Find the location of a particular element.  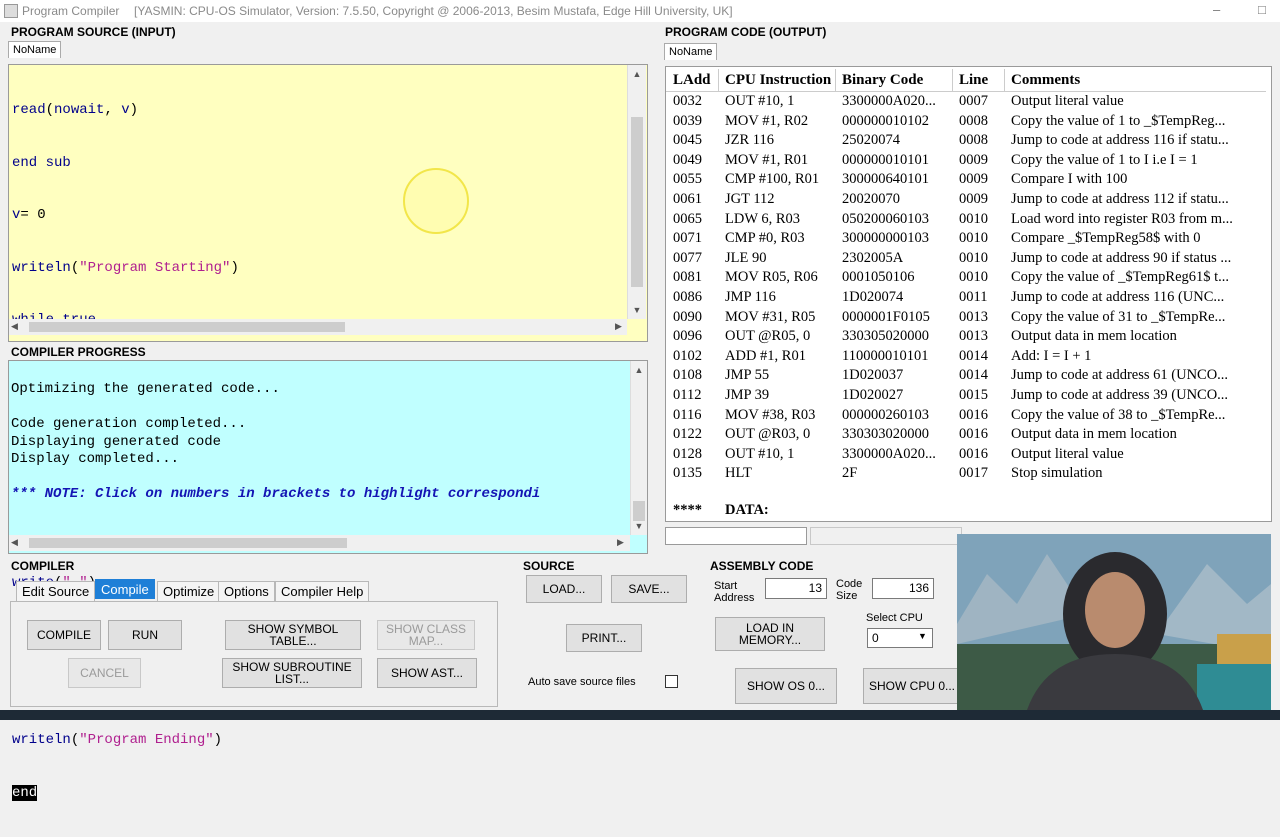

progress-hscrollbar: ◀ ▶ is located at coordinates (319, 543).